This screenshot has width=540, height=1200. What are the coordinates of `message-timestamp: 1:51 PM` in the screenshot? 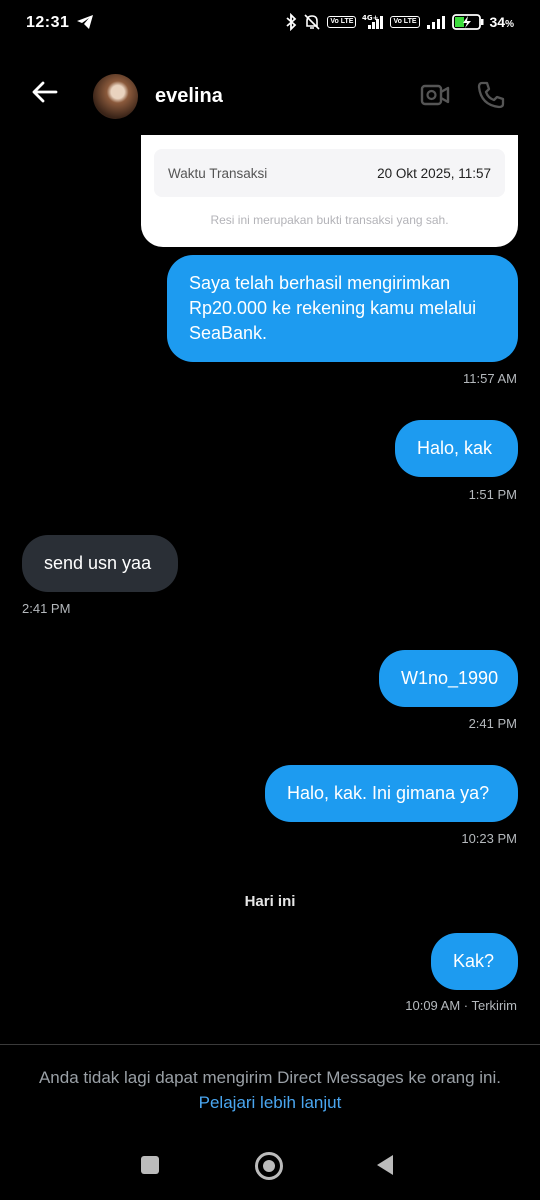 It's located at (492, 494).